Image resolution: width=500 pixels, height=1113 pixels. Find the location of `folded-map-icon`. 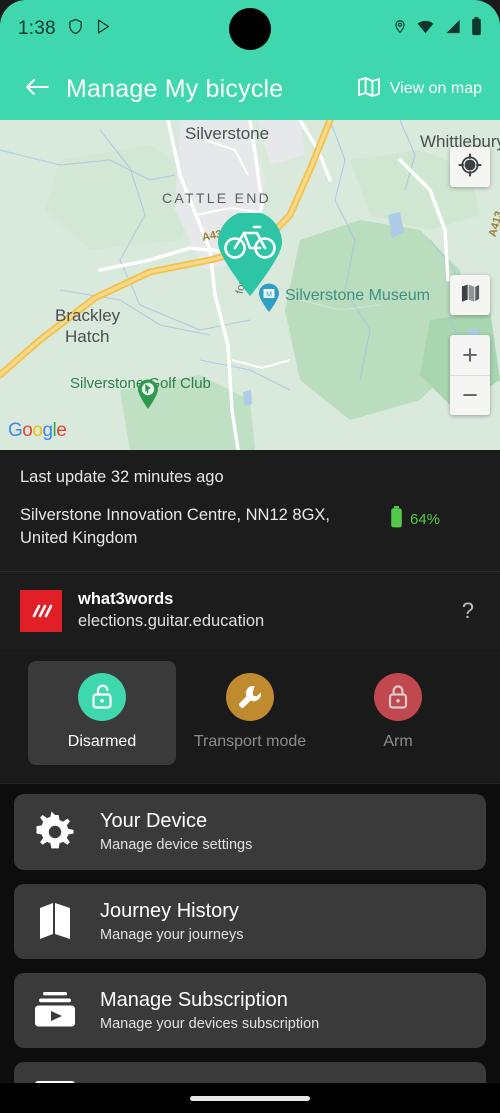

folded-map-icon is located at coordinates (55, 921).